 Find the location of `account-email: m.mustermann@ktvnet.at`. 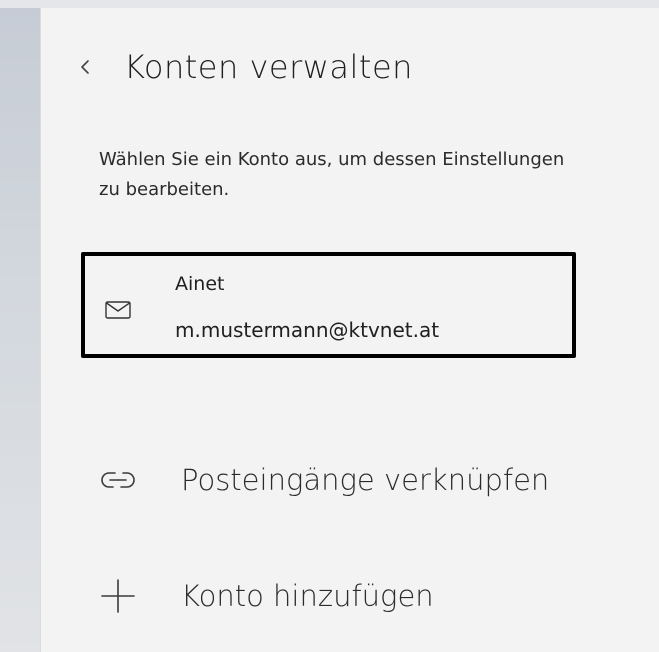

account-email: m.mustermann@ktvnet.at is located at coordinates (307, 330).